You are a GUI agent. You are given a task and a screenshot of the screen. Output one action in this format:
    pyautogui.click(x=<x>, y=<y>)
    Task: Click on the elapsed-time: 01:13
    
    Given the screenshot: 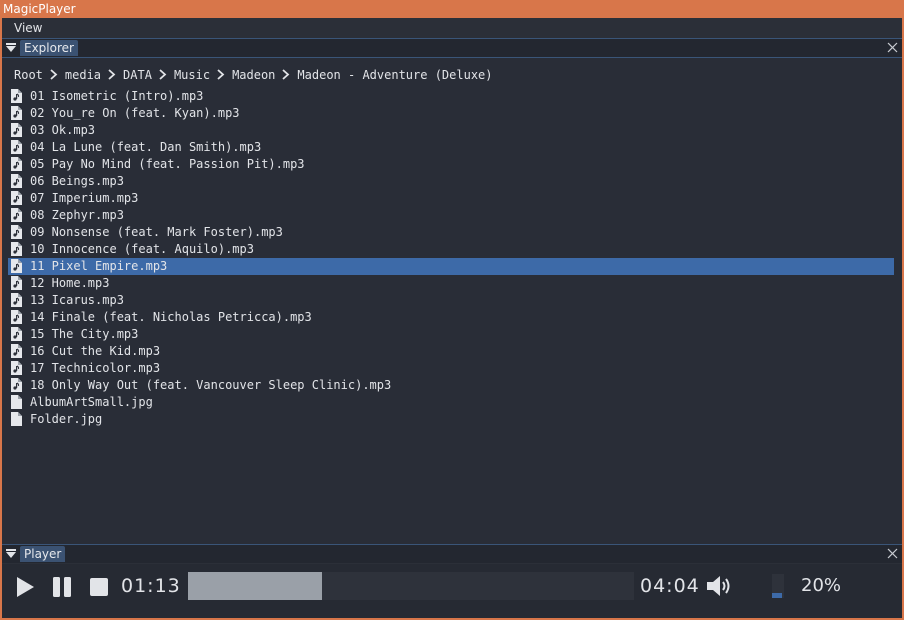 What is the action you would take?
    pyautogui.click(x=151, y=586)
    